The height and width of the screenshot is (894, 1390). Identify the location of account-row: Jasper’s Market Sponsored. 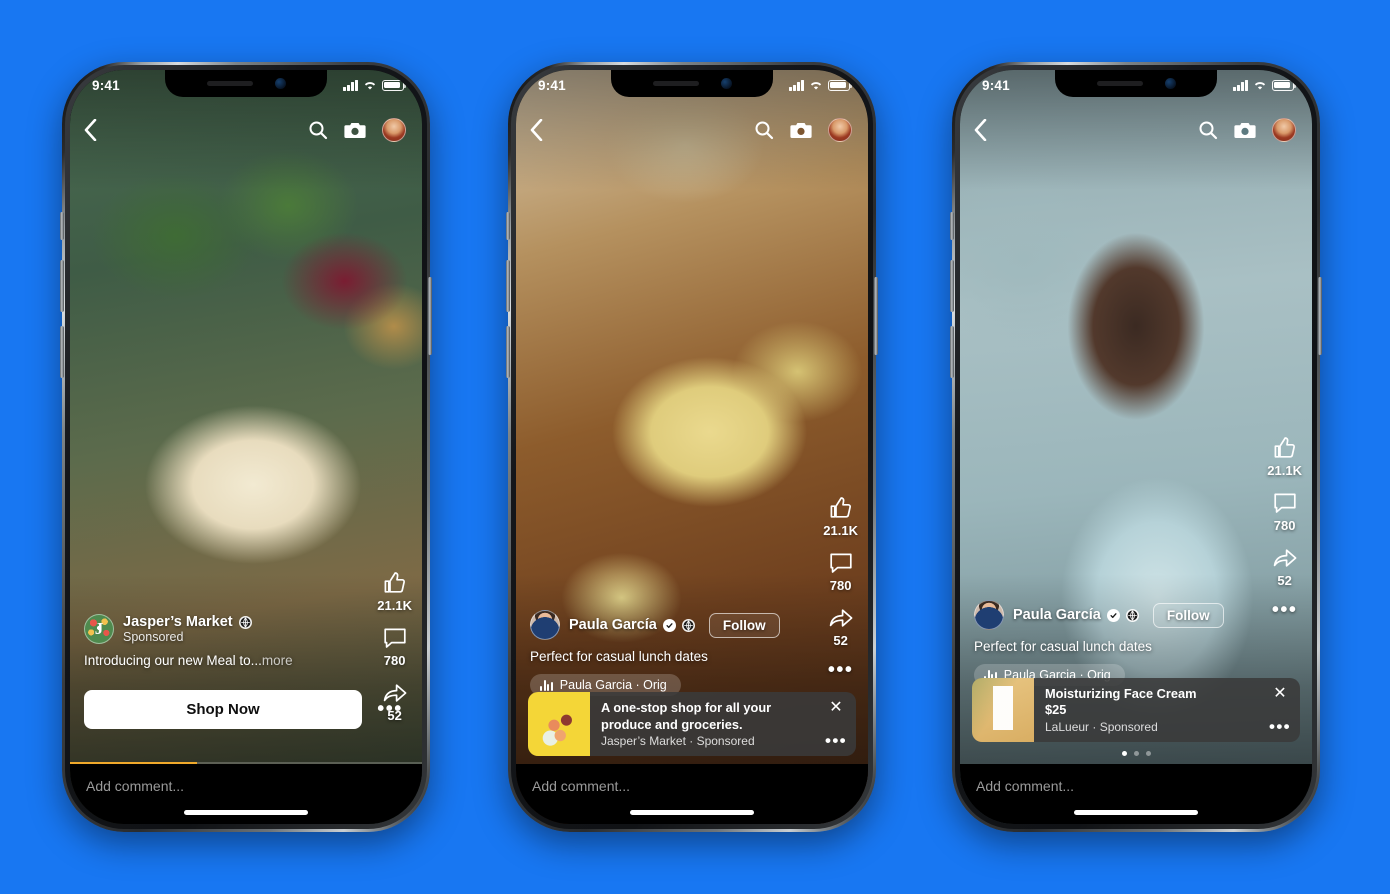
(218, 629).